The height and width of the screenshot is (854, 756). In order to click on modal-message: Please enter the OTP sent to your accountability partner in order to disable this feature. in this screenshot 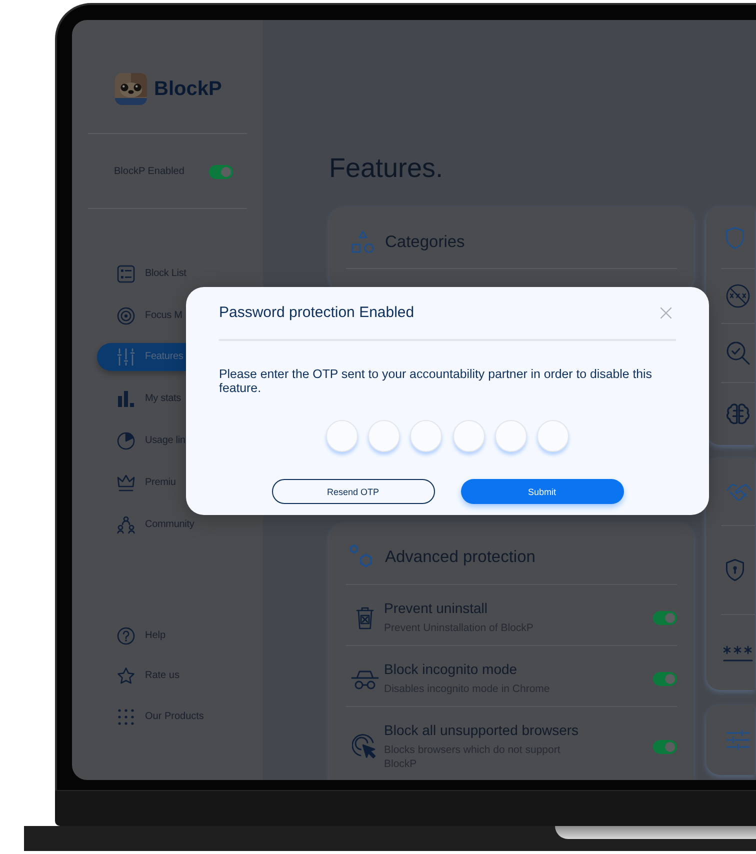, I will do `click(436, 381)`.